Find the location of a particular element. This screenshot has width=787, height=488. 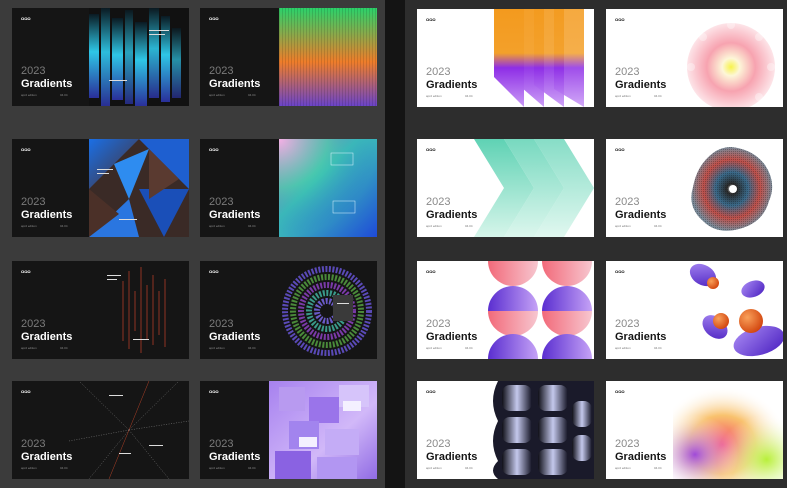

panel-divider is located at coordinates (395, 244).